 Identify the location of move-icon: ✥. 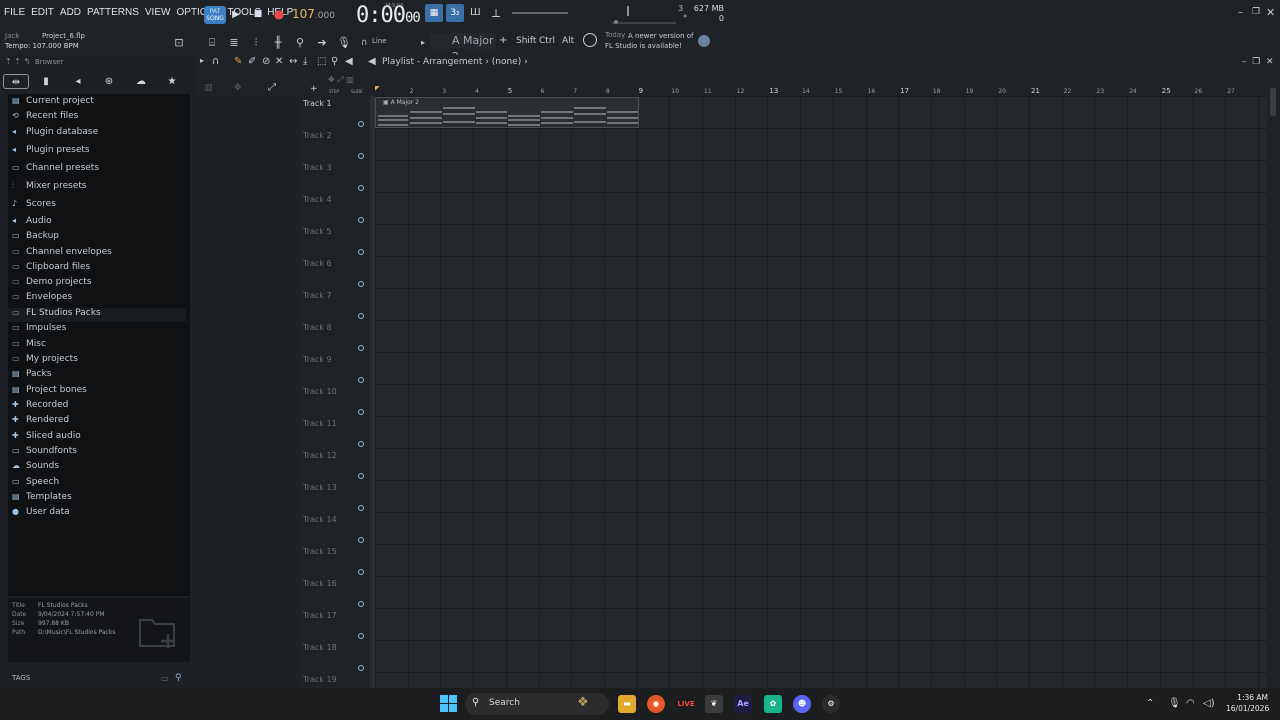
(238, 88).